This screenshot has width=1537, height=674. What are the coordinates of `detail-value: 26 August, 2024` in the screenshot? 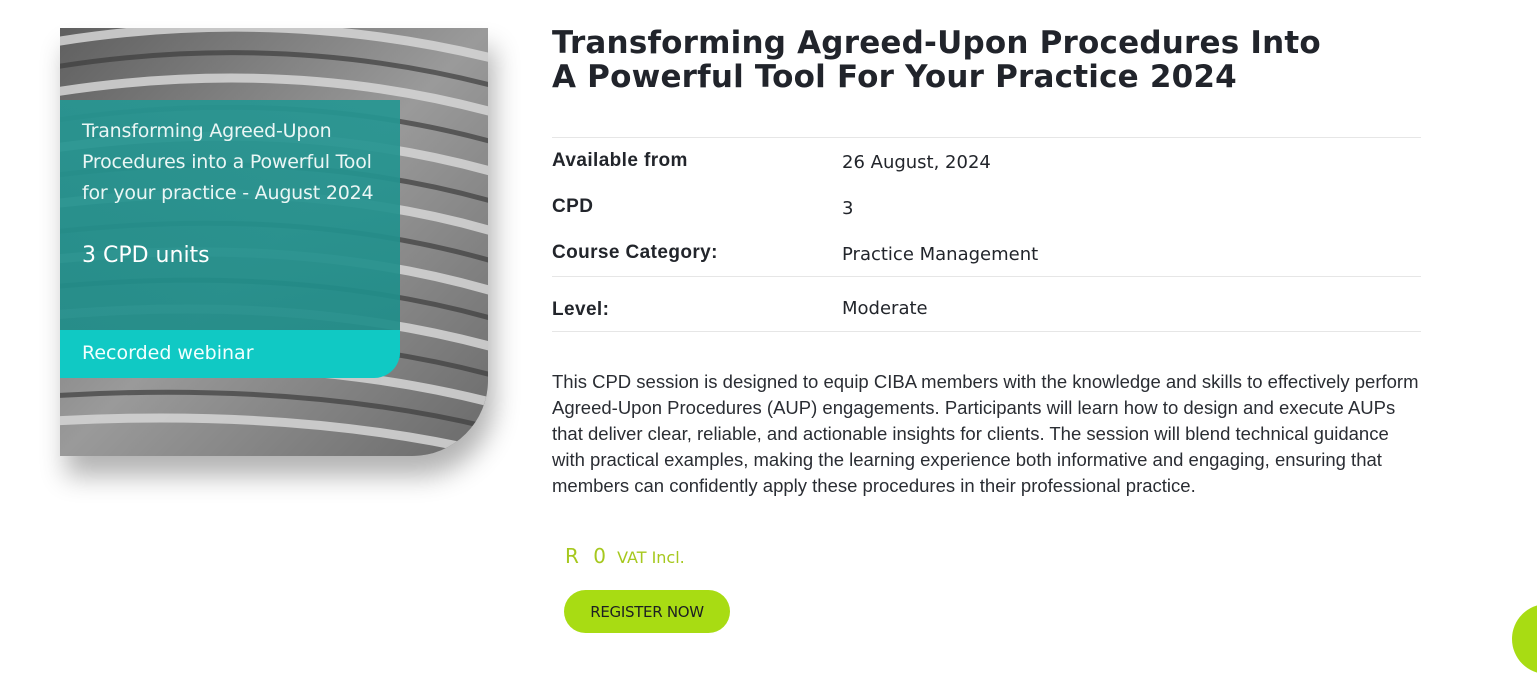 It's located at (916, 162).